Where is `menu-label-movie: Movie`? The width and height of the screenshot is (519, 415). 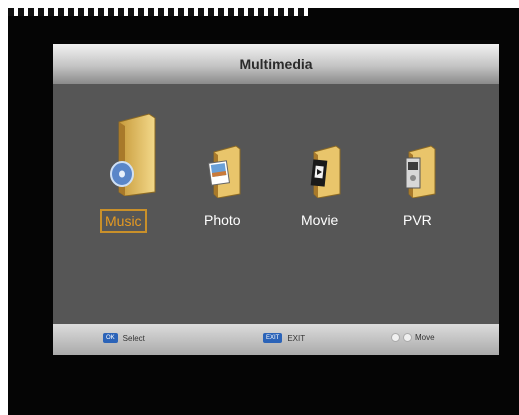
menu-label-movie: Movie is located at coordinates (320, 220).